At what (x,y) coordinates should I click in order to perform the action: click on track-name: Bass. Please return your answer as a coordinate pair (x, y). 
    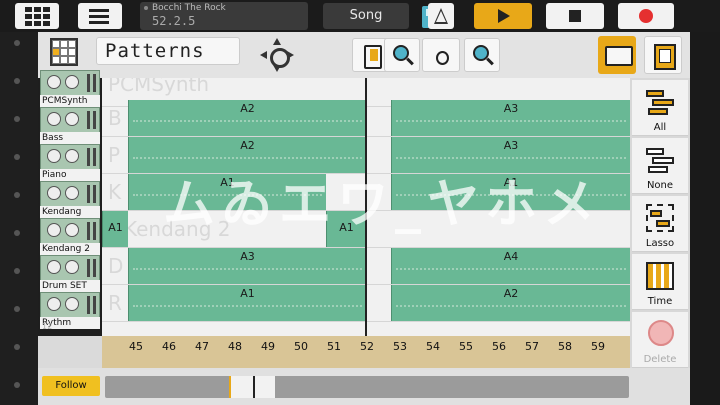
    Looking at the image, I should click on (70, 138).